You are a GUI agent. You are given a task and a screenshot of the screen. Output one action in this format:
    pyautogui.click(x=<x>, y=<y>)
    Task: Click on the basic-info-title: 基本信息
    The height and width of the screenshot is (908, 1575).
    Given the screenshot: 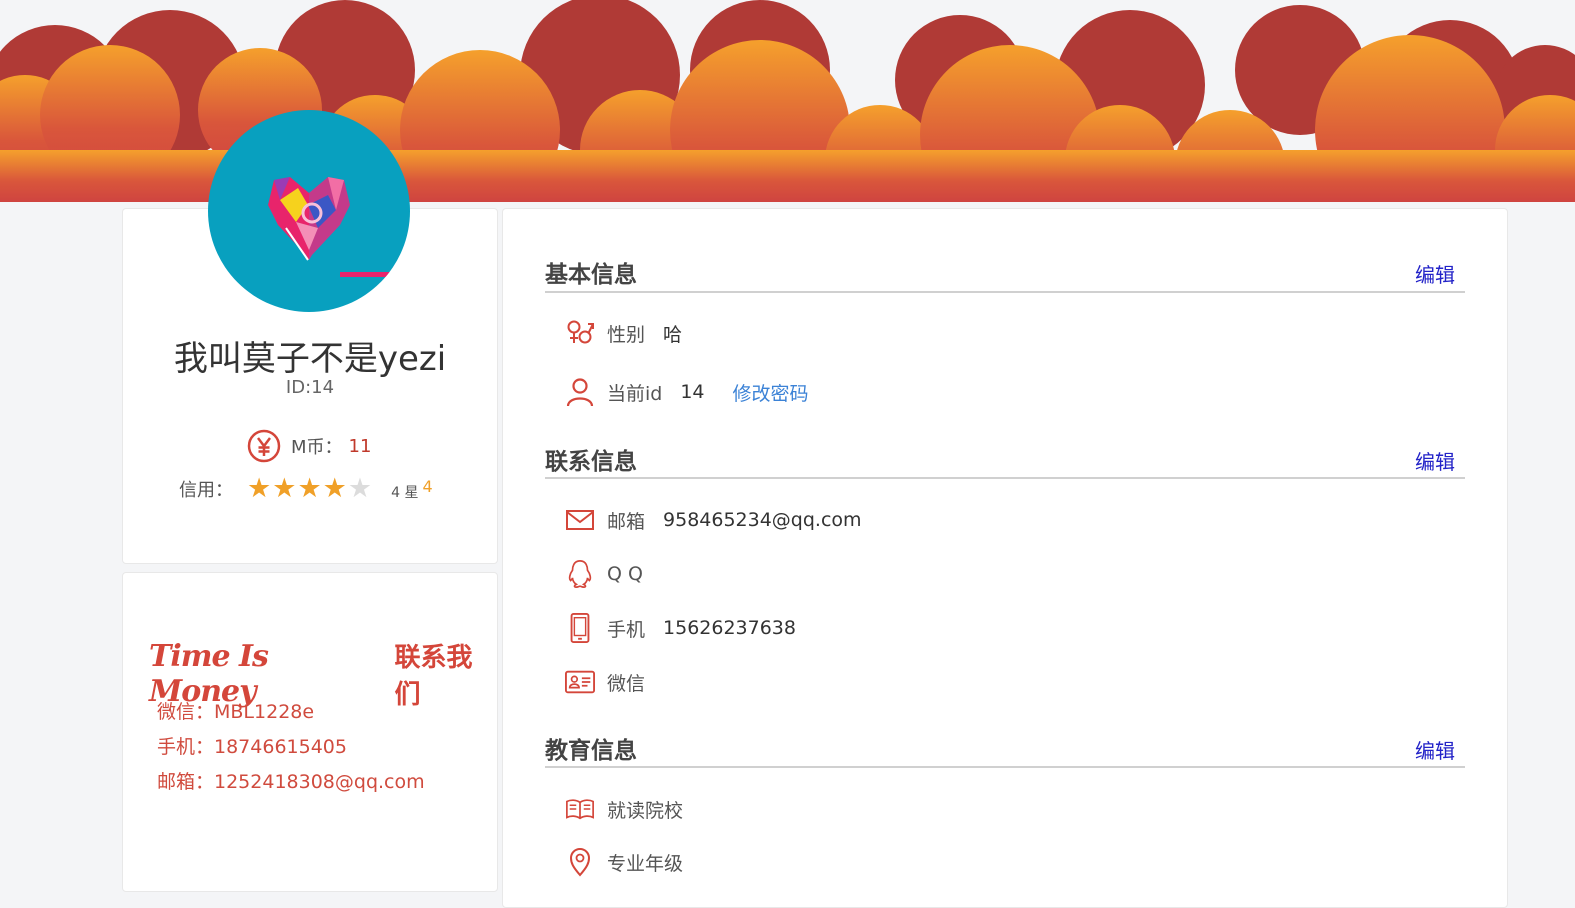 What is the action you would take?
    pyautogui.click(x=591, y=275)
    